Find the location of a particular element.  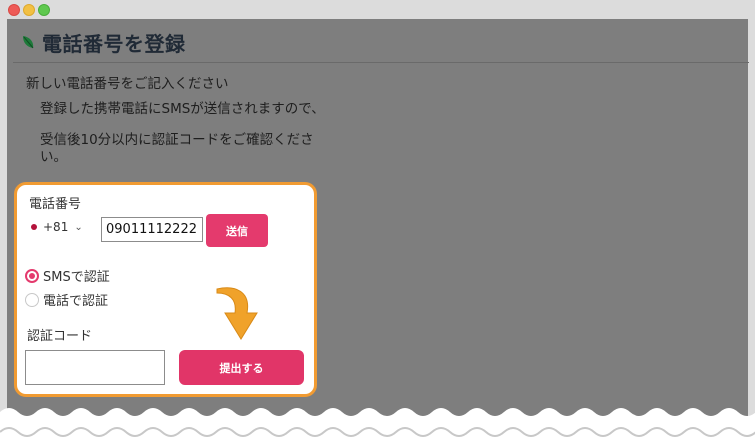

verification-code-input is located at coordinates (95, 367).